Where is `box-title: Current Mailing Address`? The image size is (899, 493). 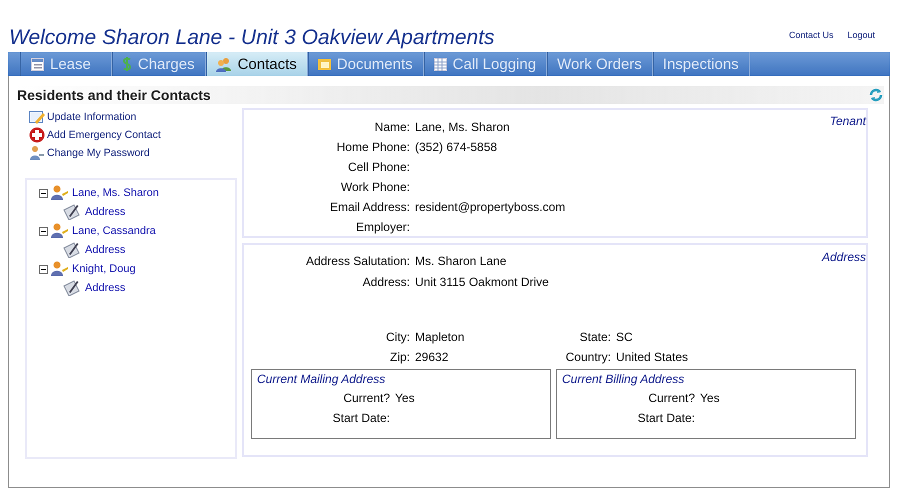
box-title: Current Mailing Address is located at coordinates (321, 379).